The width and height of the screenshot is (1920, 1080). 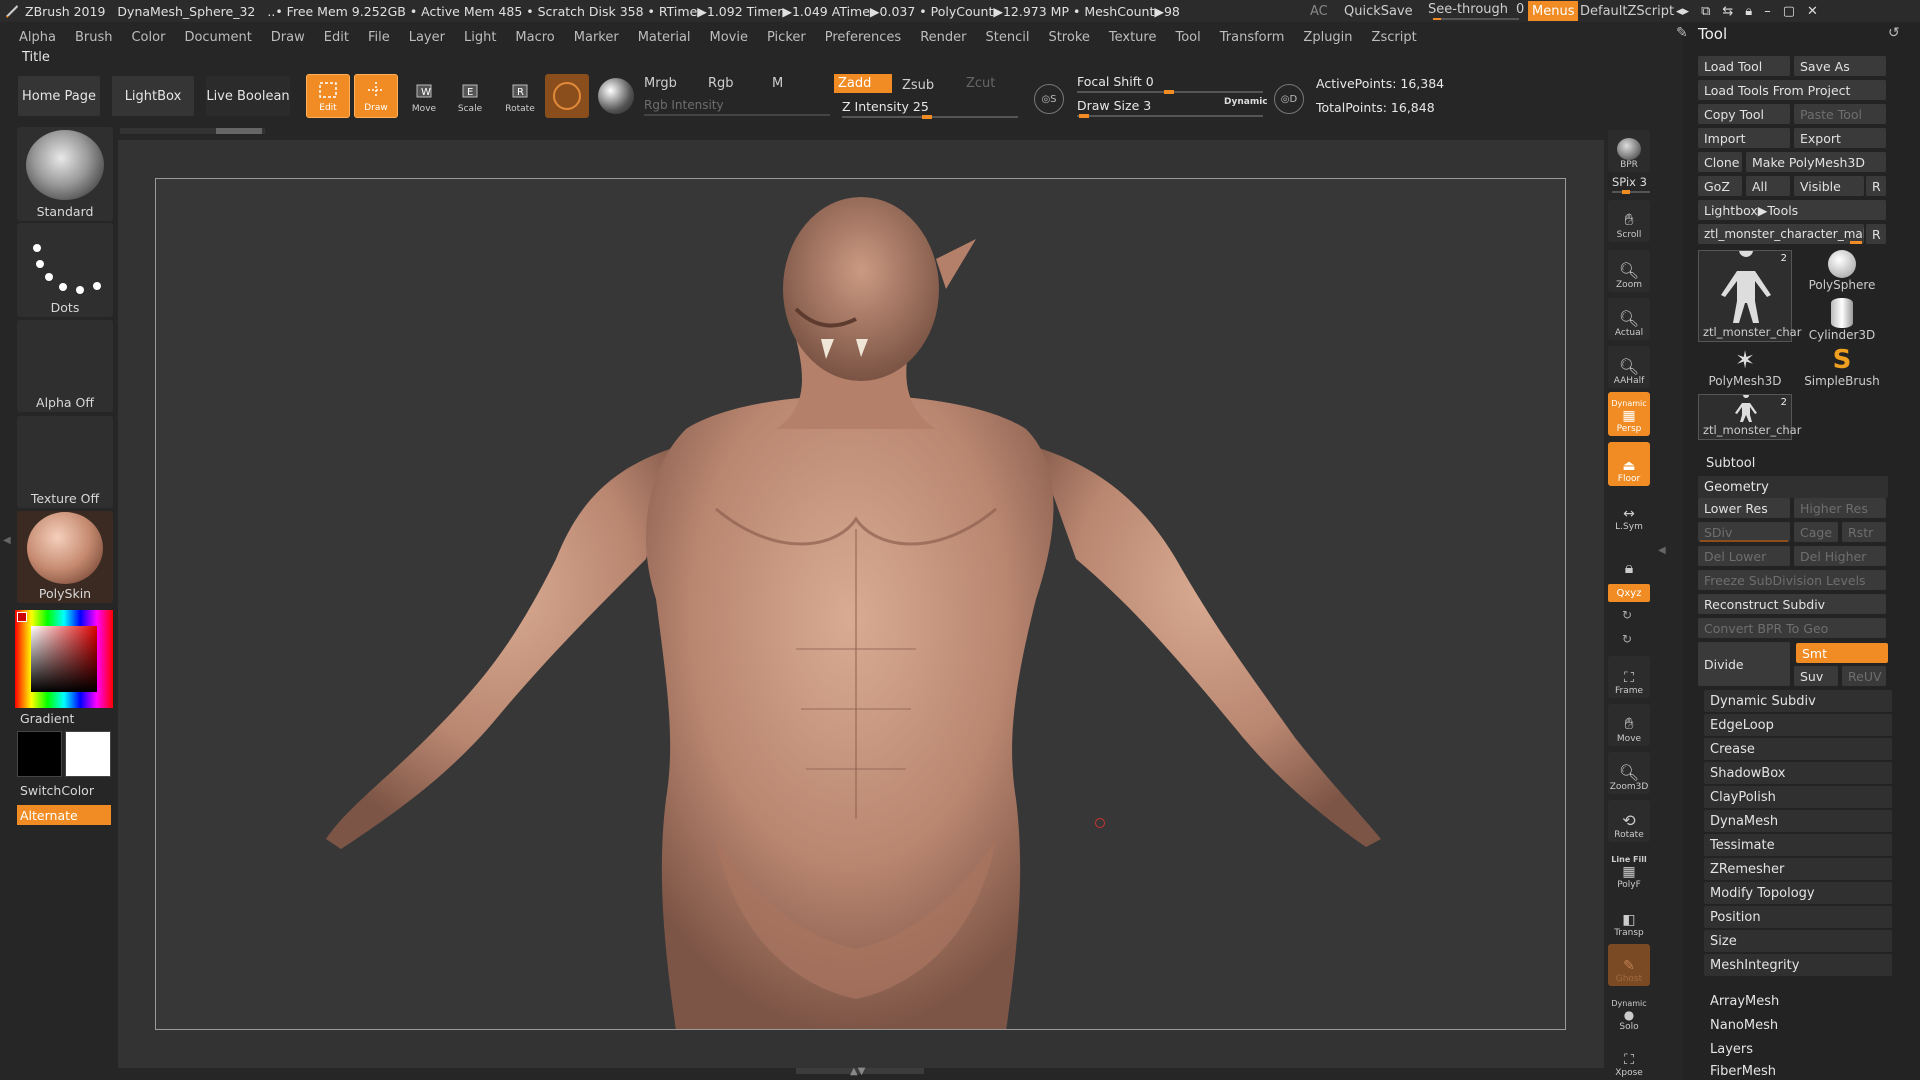 What do you see at coordinates (1816, 532) in the screenshot?
I see `cage-button: Cage` at bounding box center [1816, 532].